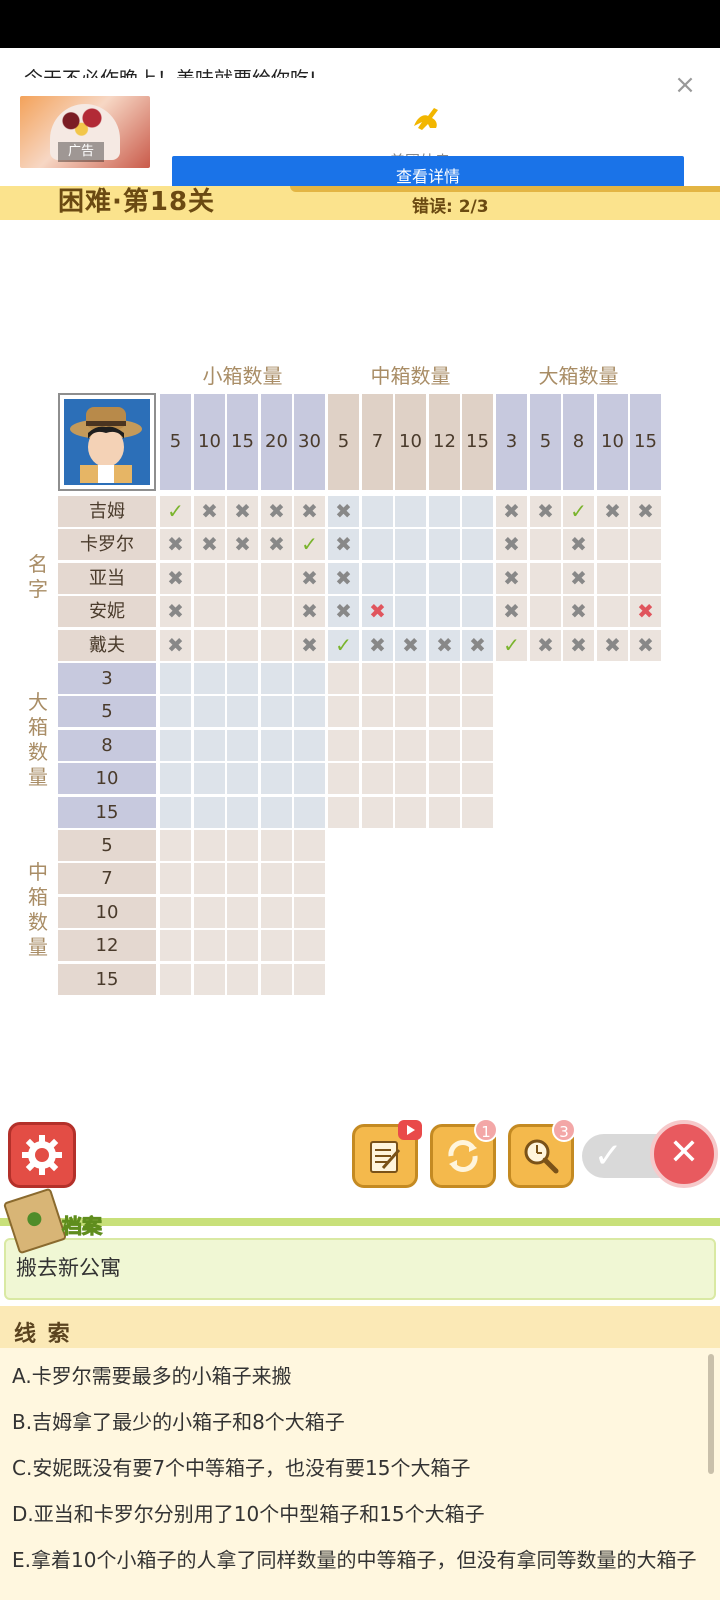 This screenshot has width=720, height=1600. I want to click on check-mode-icon: ✓, so click(608, 1156).